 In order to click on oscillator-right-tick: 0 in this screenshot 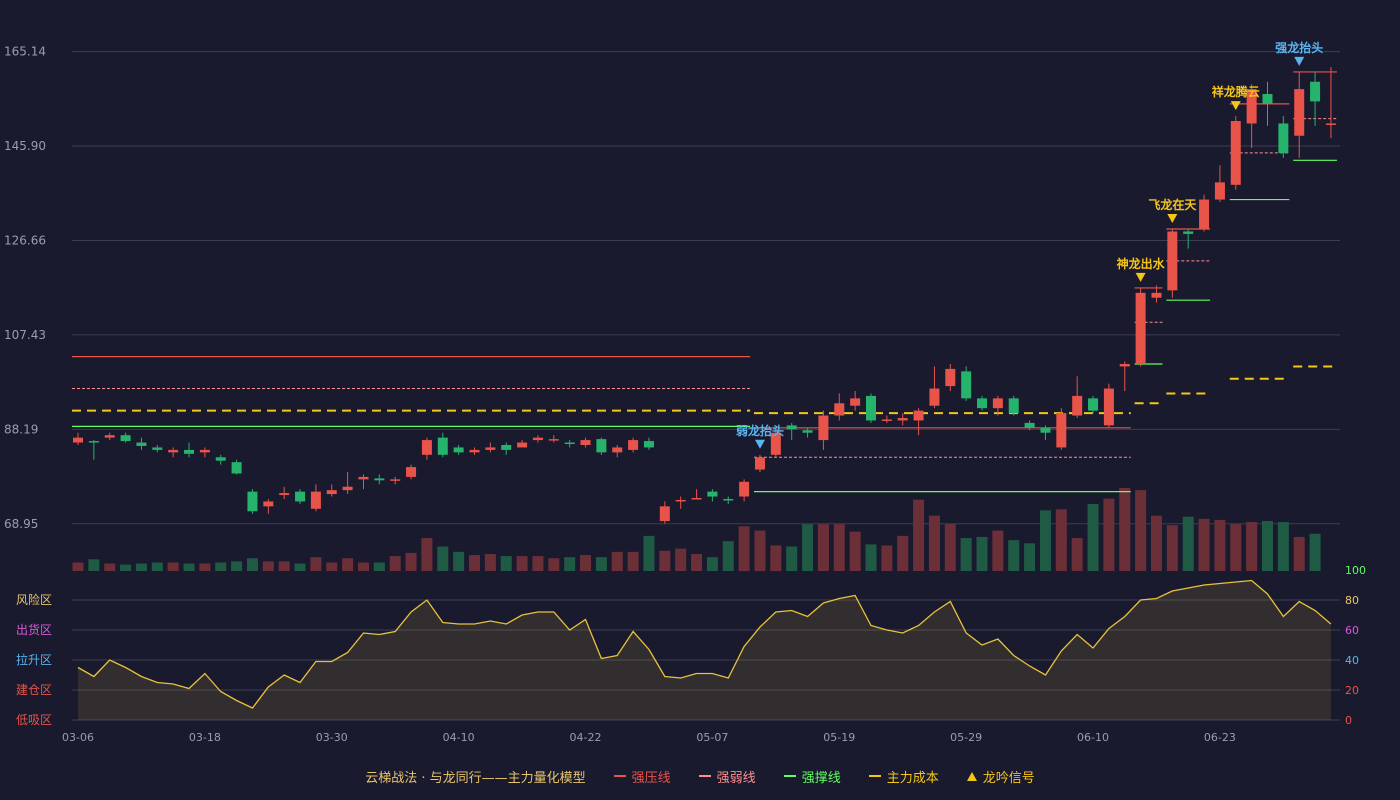, I will do `click(1348, 720)`.